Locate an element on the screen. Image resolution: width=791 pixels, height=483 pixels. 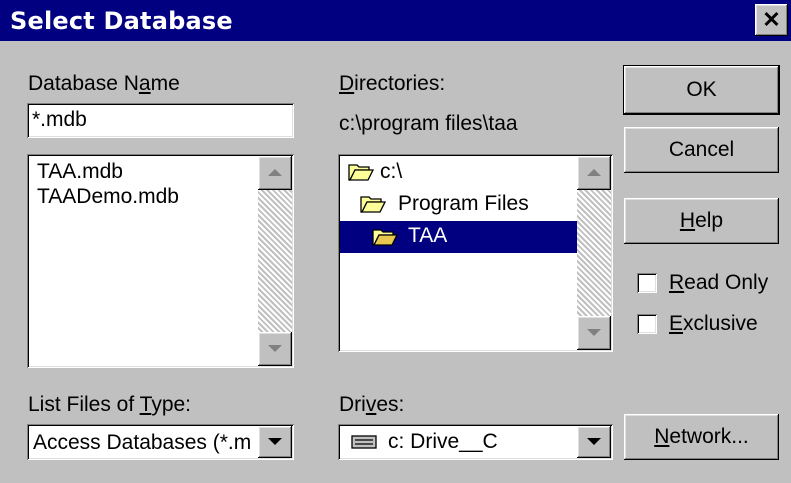
exclusive-label: Exclusive is located at coordinates (713, 324).